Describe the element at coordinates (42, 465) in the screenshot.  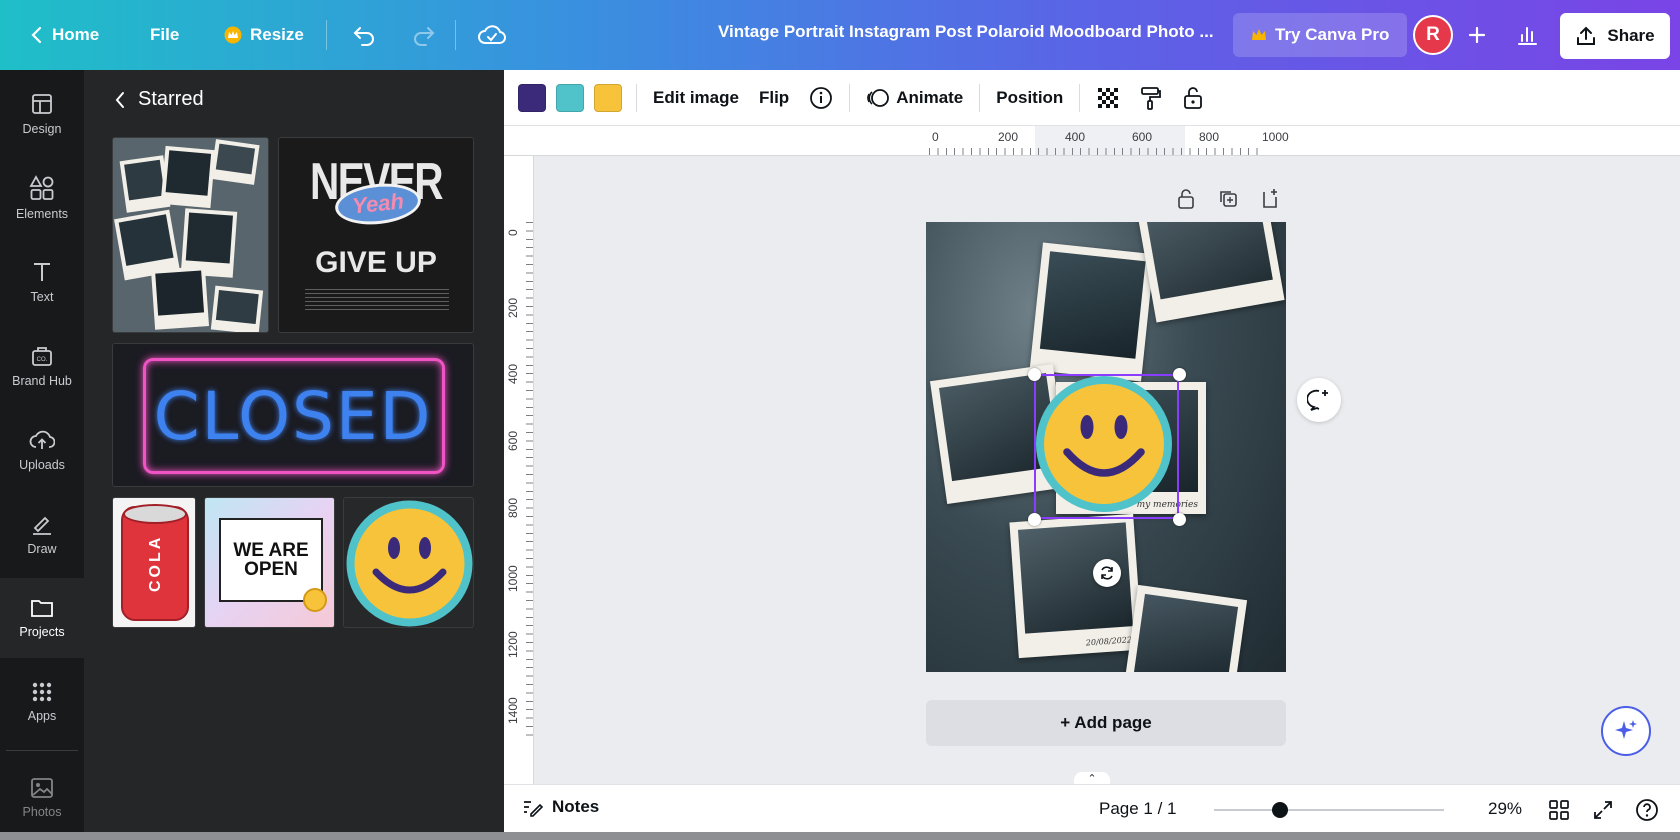
I see `rail-label: Uploads` at that location.